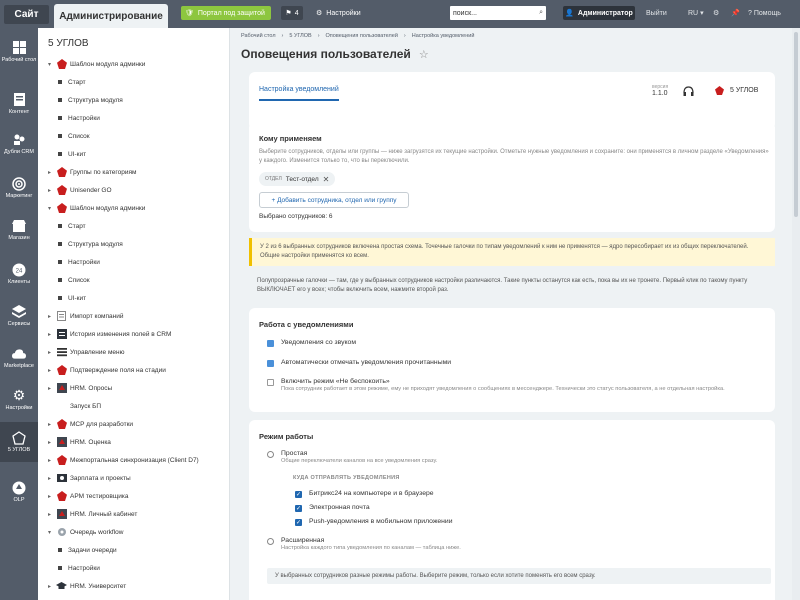  What do you see at coordinates (226, 13) in the screenshot?
I see `portal-protection-button: 🛡 Портал под защитой` at bounding box center [226, 13].